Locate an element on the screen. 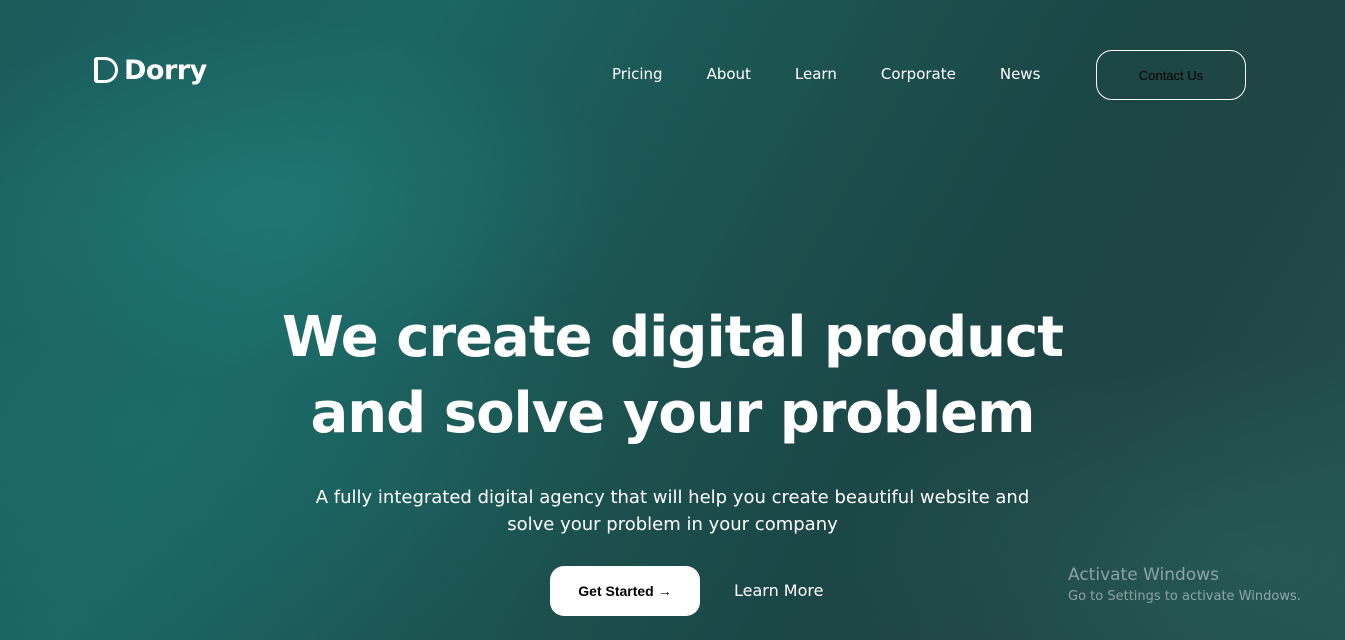 Image resolution: width=1345 pixels, height=640 pixels. brand-logo: Dorry is located at coordinates (150, 70).